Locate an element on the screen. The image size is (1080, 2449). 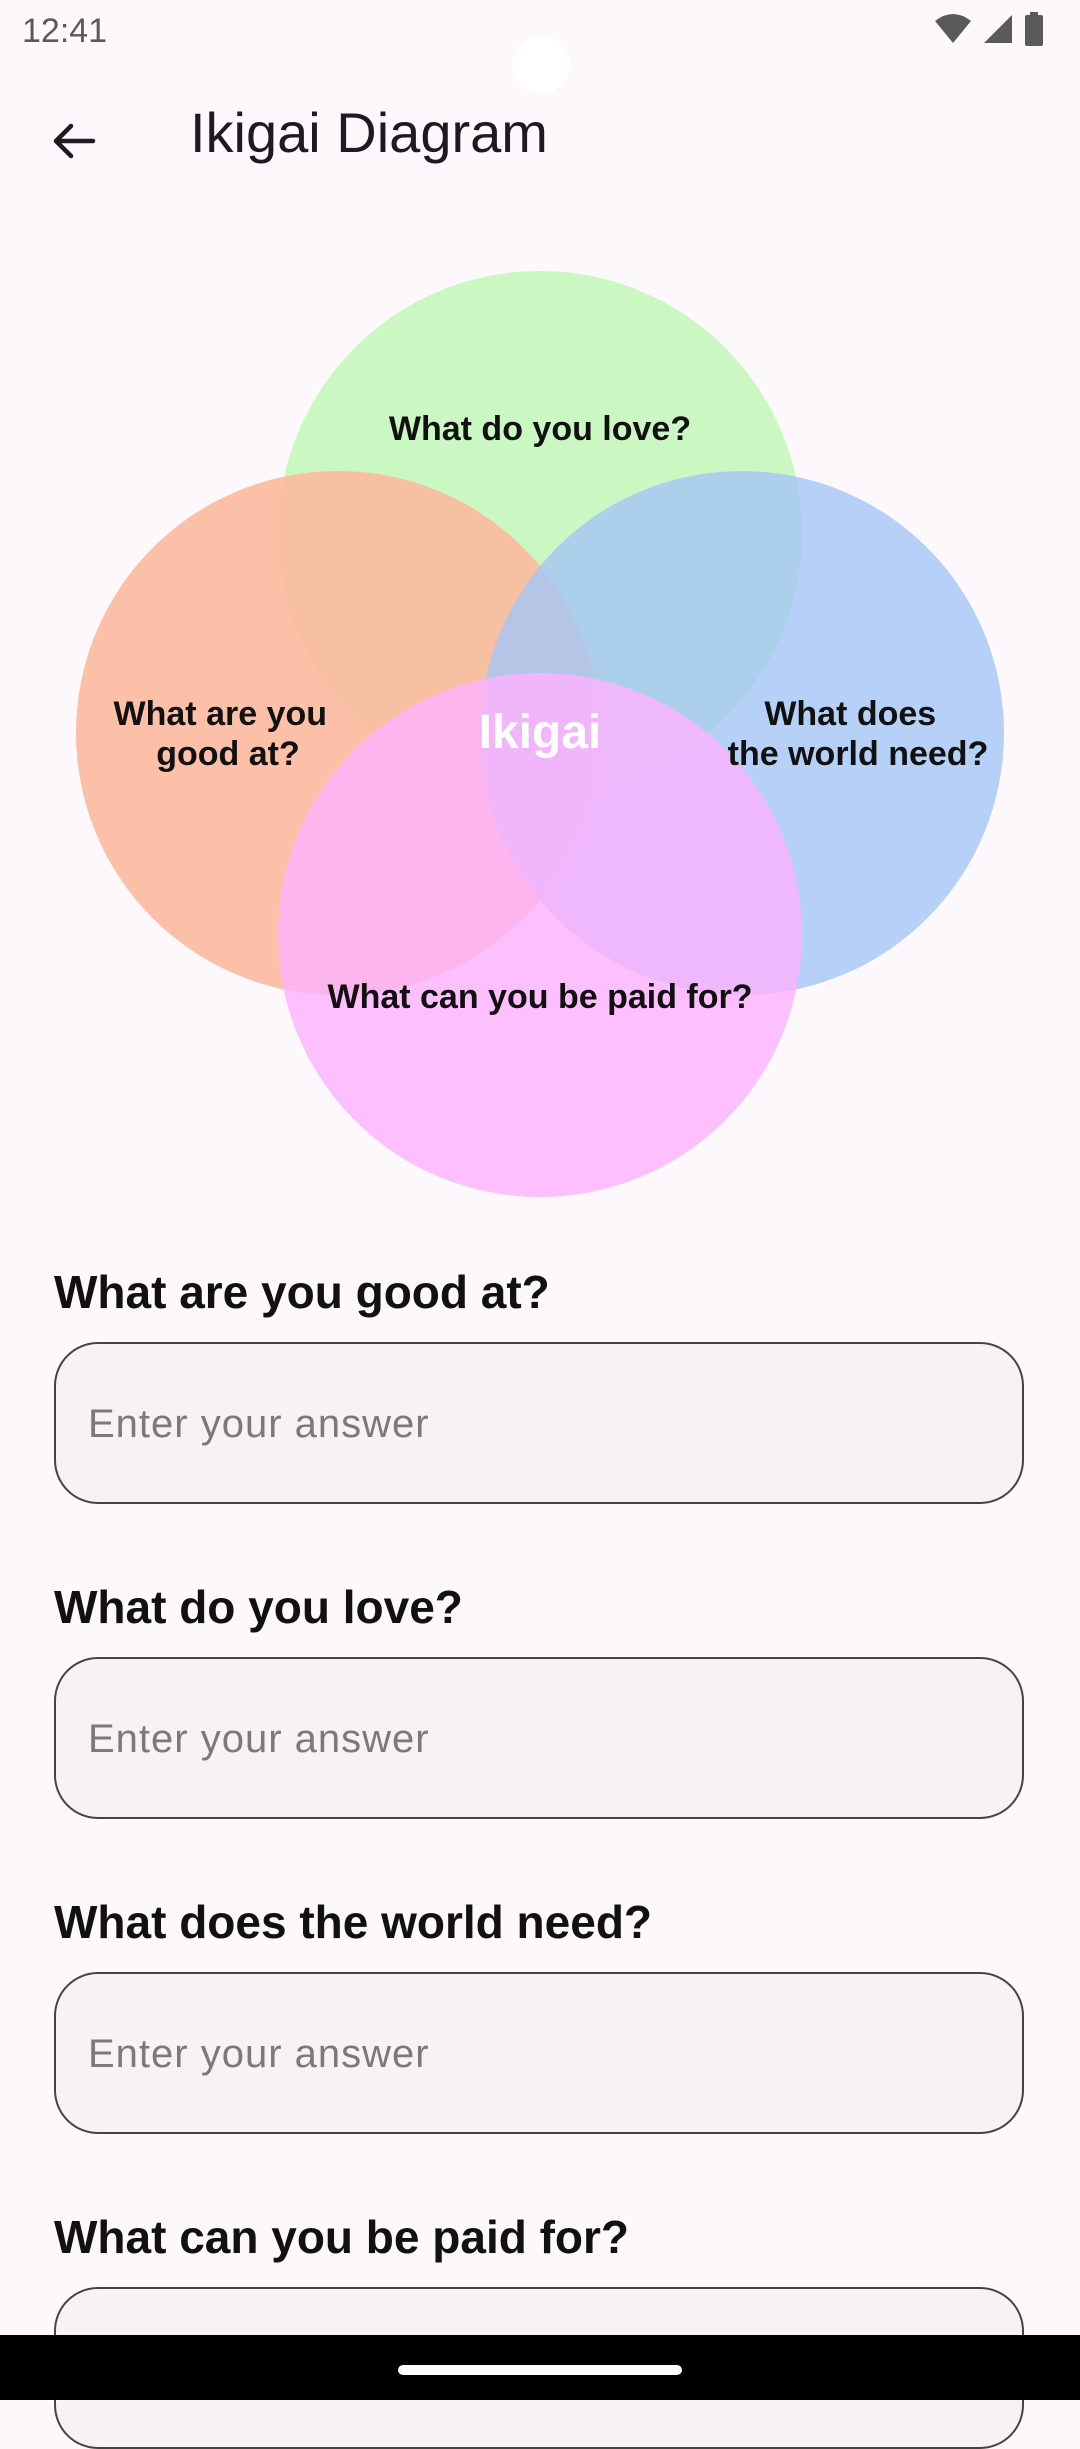
cellular-signal-icon is located at coordinates (998, 29).